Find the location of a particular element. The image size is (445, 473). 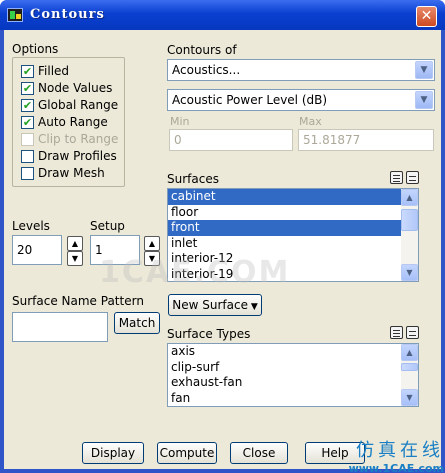

min-field: 0 is located at coordinates (231, 140).